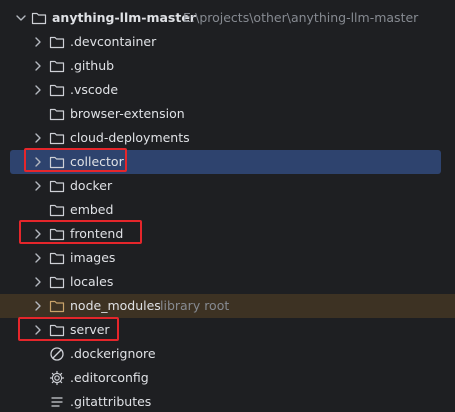 The image size is (455, 412). Describe the element at coordinates (57, 378) in the screenshot. I see `gear-icon` at that location.